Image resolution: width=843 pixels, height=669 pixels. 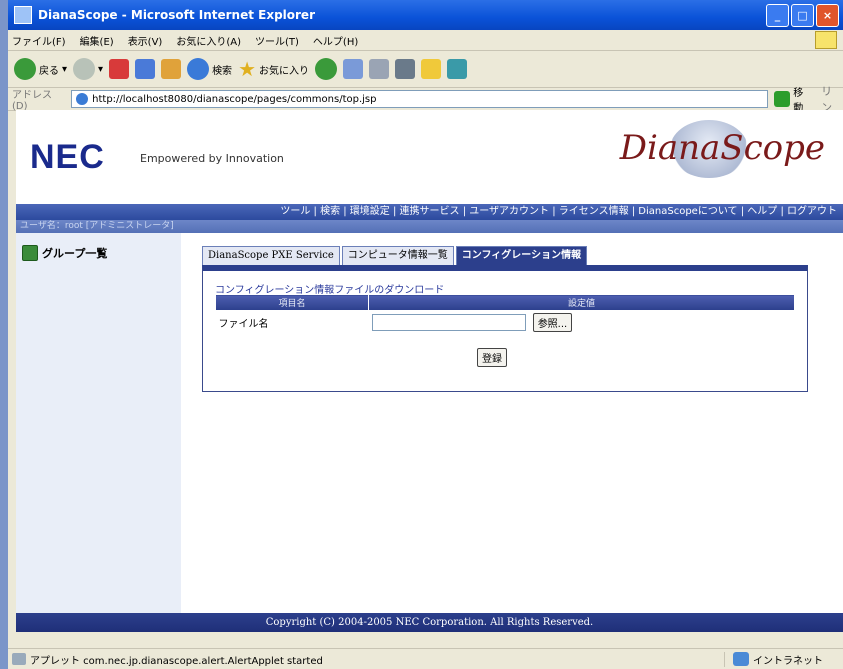 I want to click on user-info: ユーザ名：root [アドミニストレータ], so click(x=429, y=226).